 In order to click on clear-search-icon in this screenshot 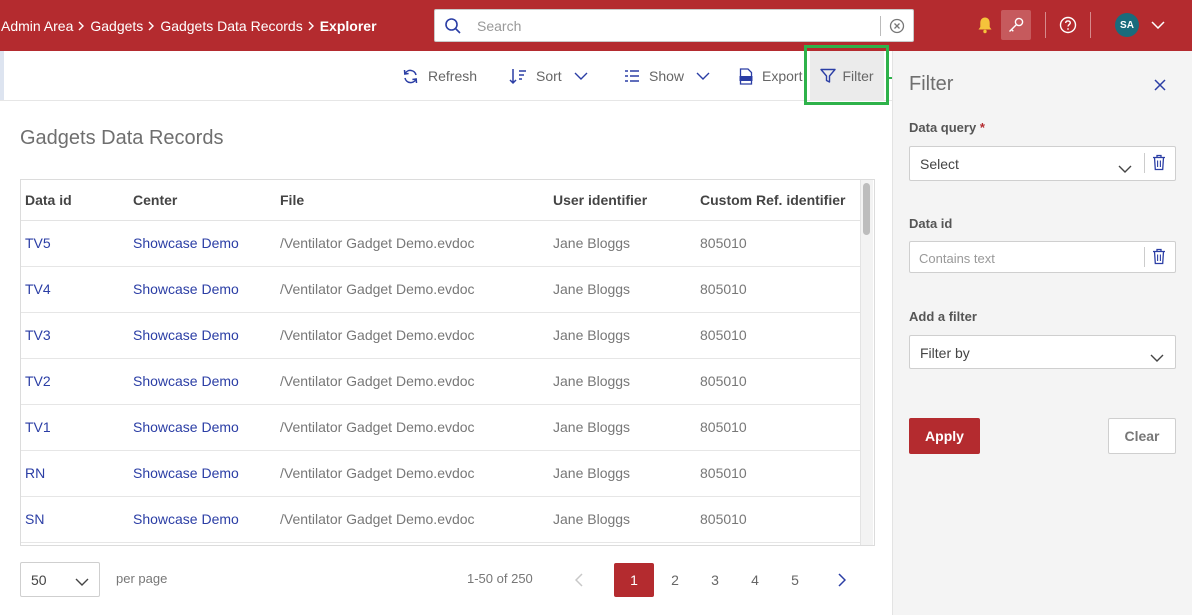, I will do `click(897, 25)`.